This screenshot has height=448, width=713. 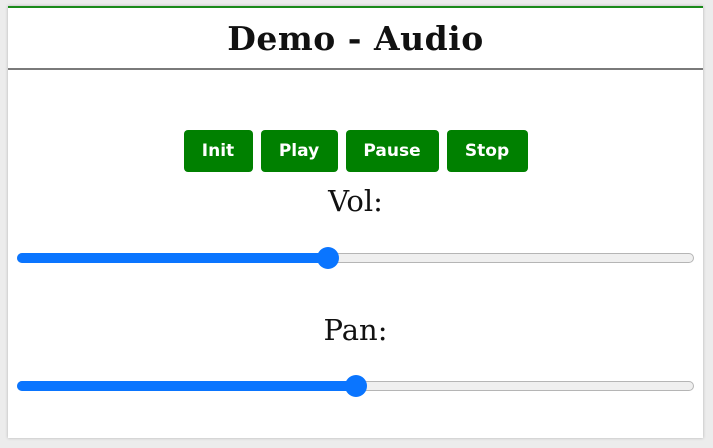 I want to click on header: Demo - Audio, so click(x=355, y=39).